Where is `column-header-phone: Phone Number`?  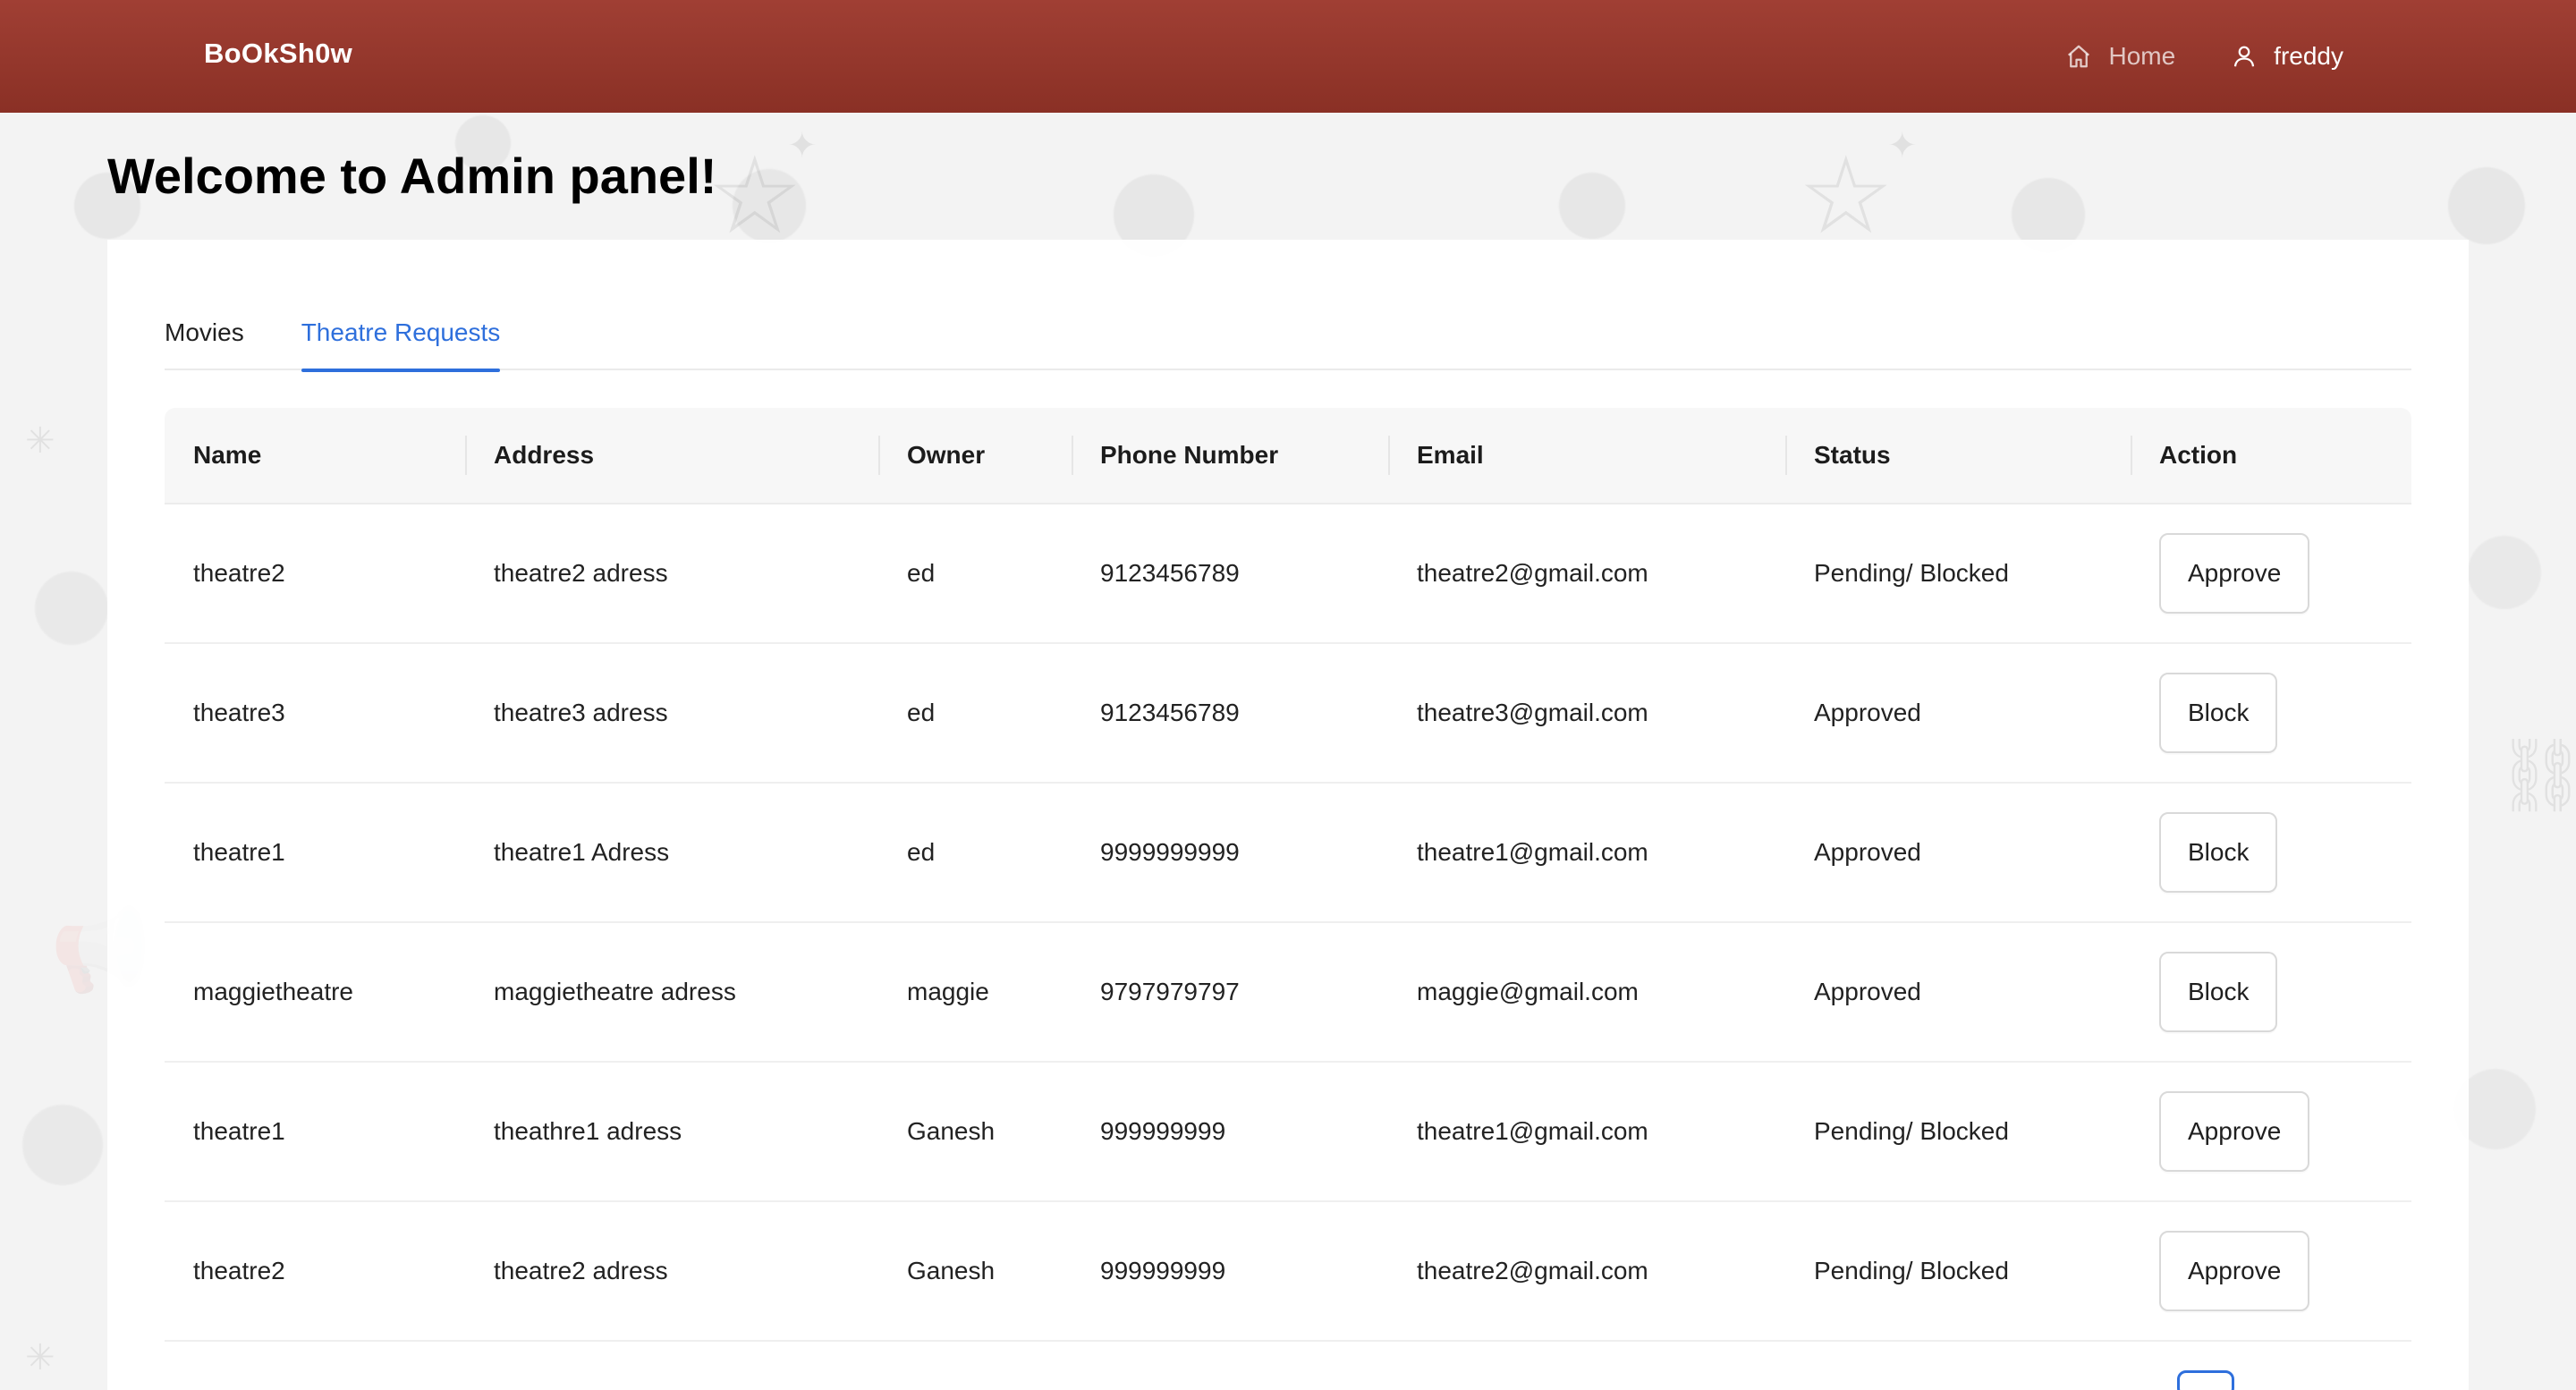
column-header-phone: Phone Number is located at coordinates (1230, 455).